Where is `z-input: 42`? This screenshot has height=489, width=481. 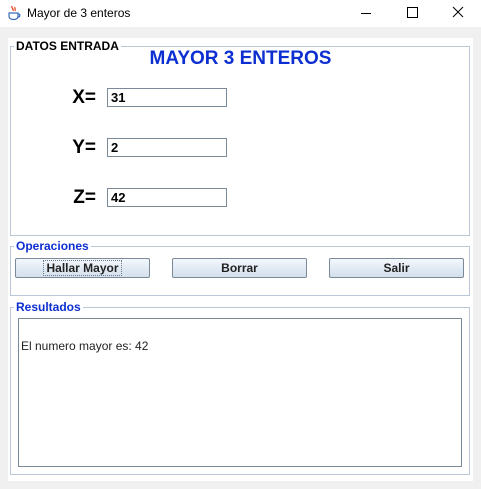 z-input: 42 is located at coordinates (167, 197).